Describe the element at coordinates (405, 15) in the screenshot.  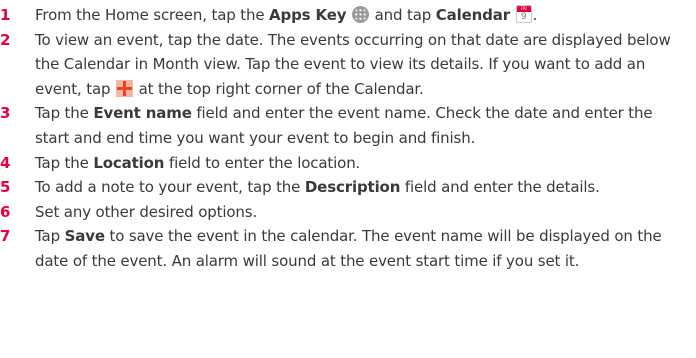
I see `step-text: and tap` at that location.